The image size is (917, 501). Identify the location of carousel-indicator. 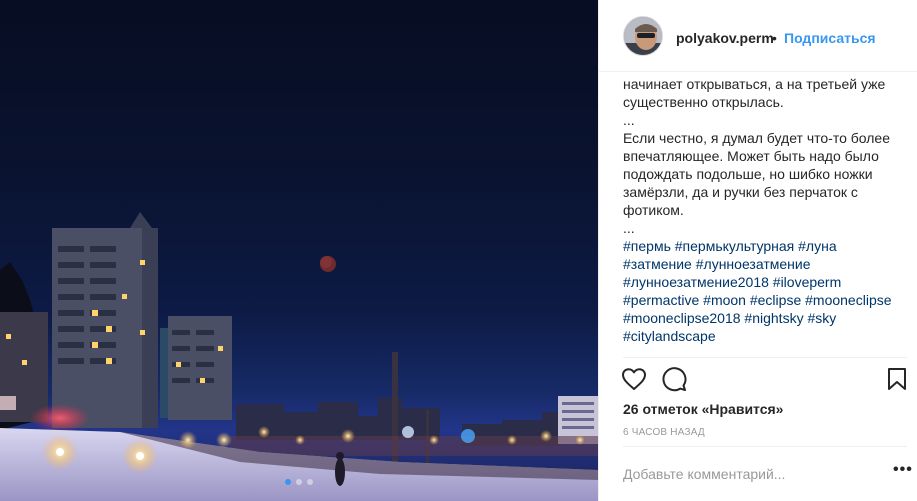
(299, 482).